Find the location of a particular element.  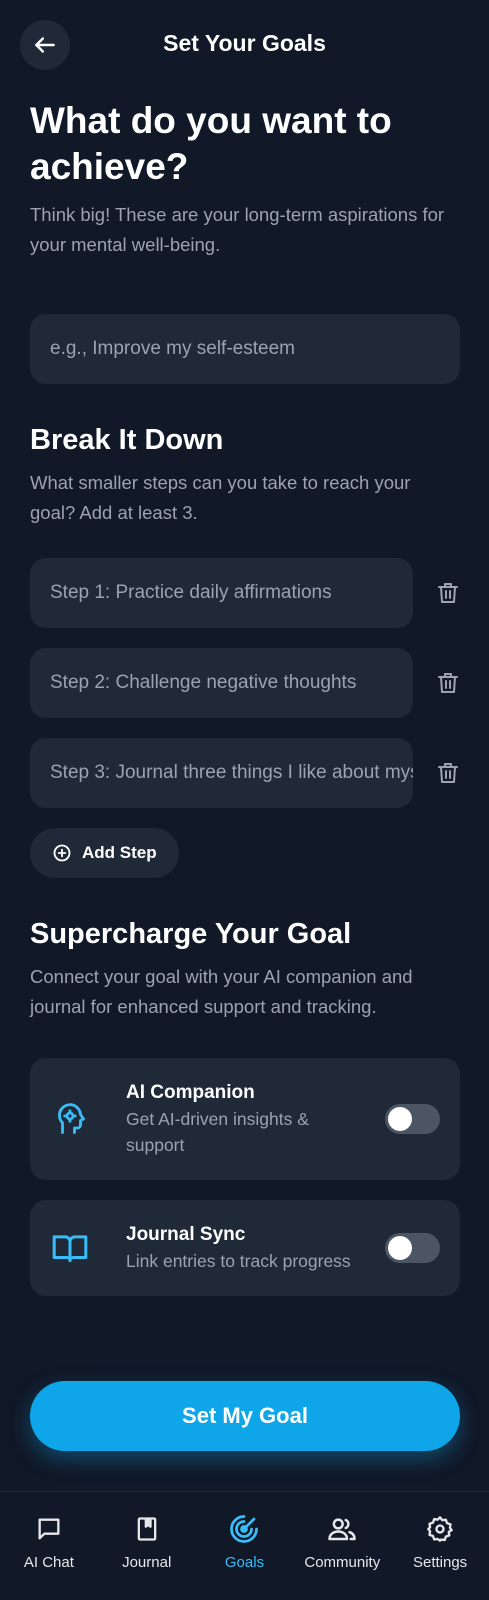

chat-icon is located at coordinates (49, 1529).